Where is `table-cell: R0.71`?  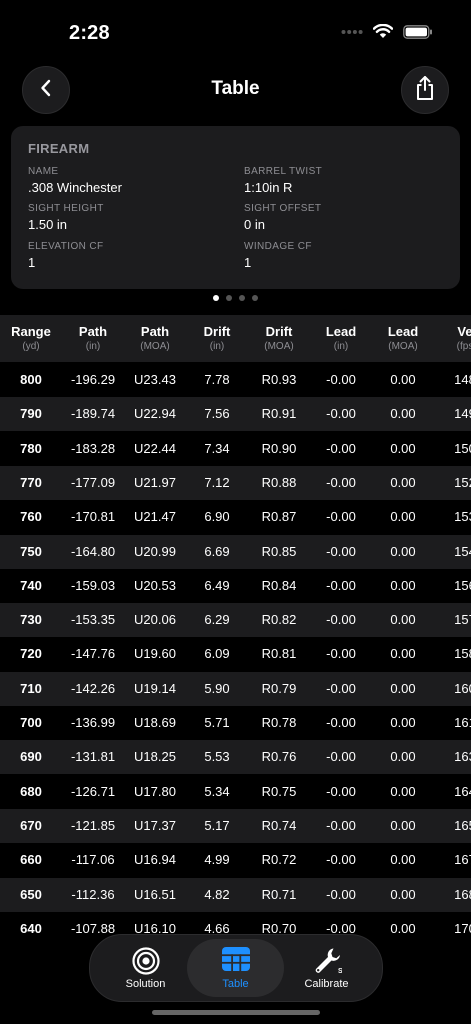
table-cell: R0.71 is located at coordinates (279, 894).